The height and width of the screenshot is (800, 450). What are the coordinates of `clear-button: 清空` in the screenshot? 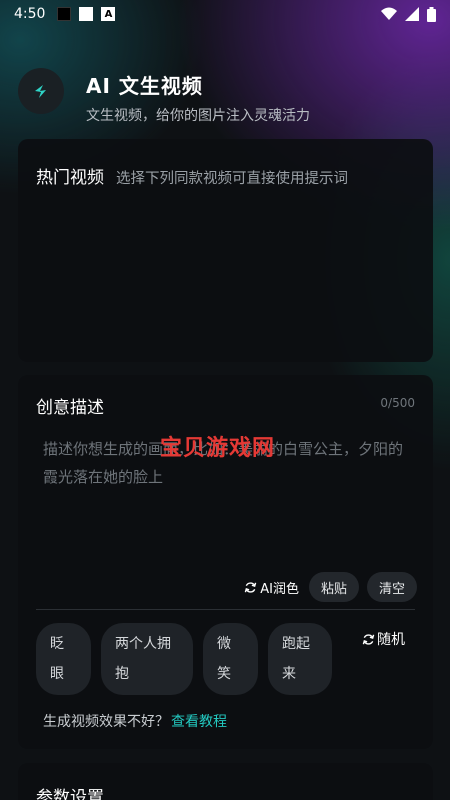 It's located at (391, 587).